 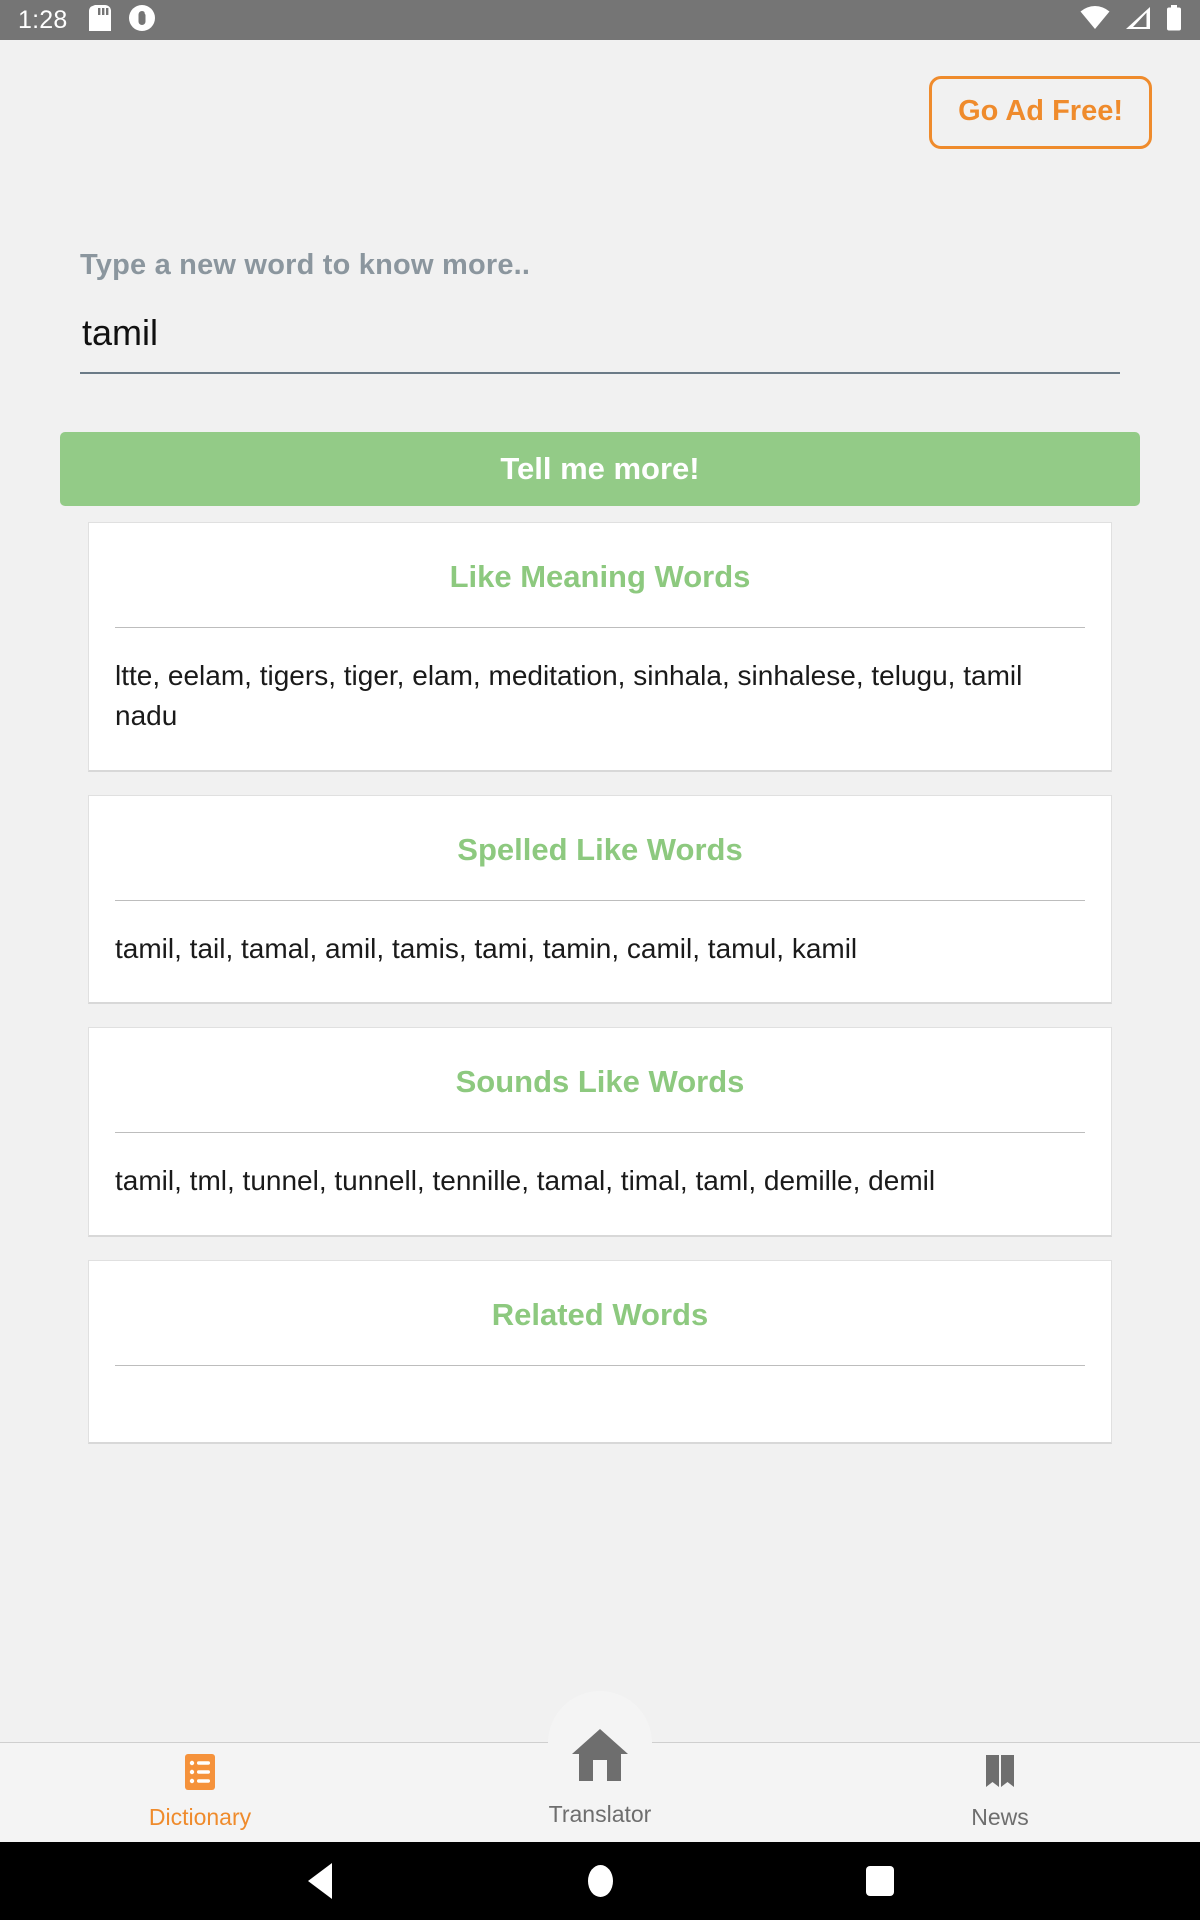 I want to click on home-button, so click(x=600, y=1881).